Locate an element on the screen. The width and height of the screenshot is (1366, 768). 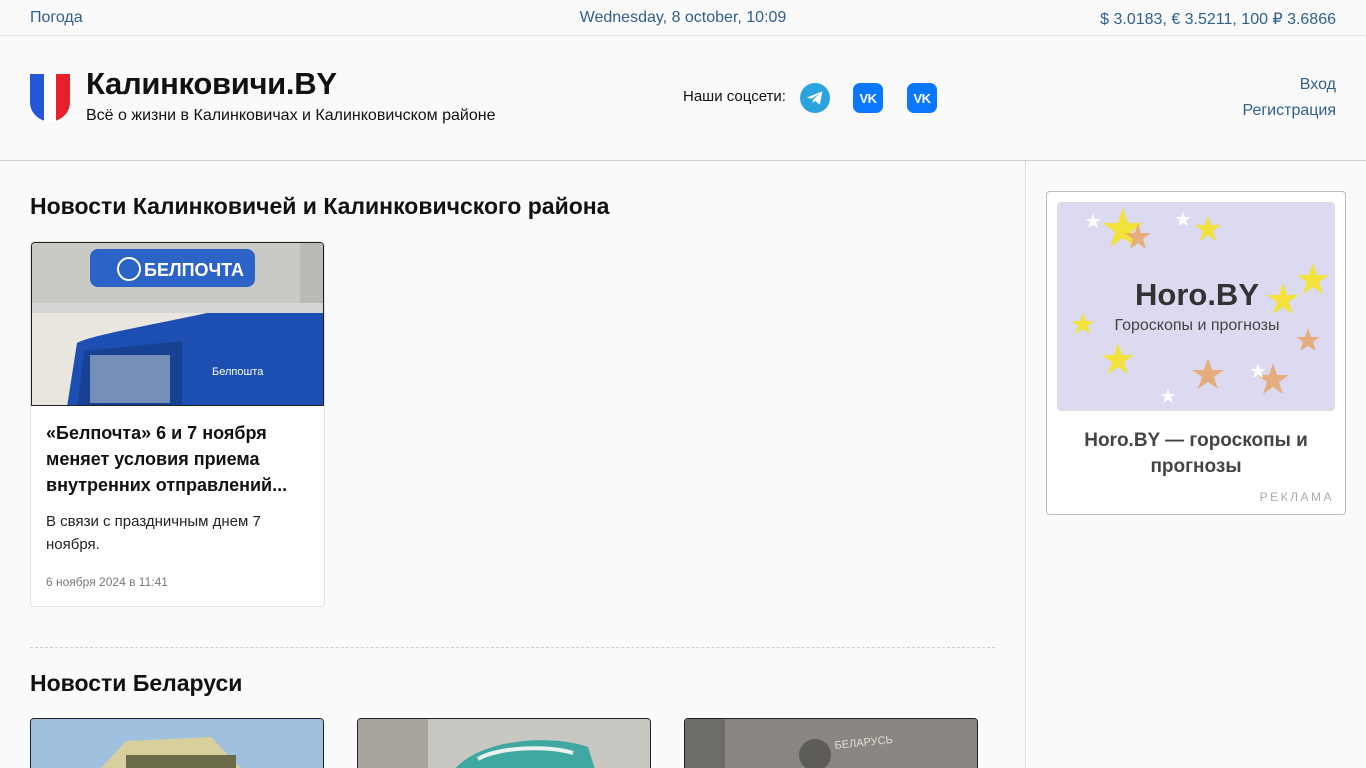
section-divider is located at coordinates (512, 647).